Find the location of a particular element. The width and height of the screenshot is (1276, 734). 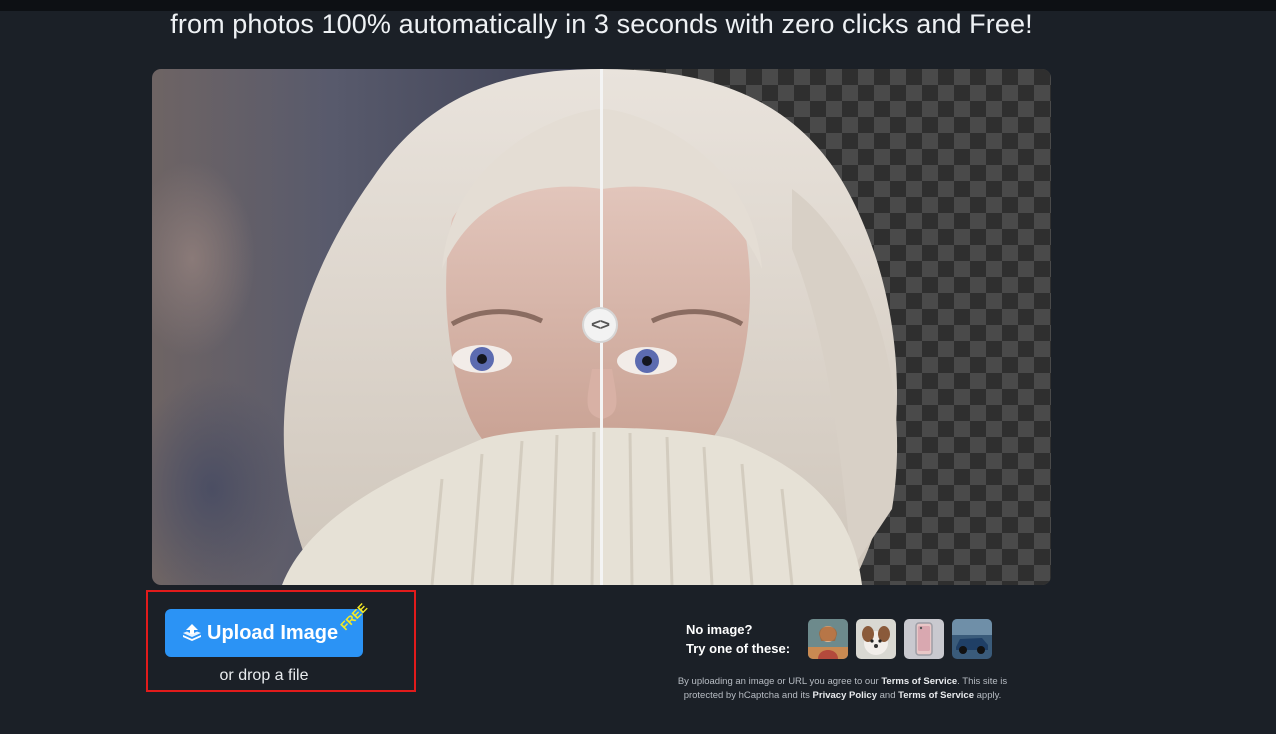

sample-car-thumb is located at coordinates (972, 639).